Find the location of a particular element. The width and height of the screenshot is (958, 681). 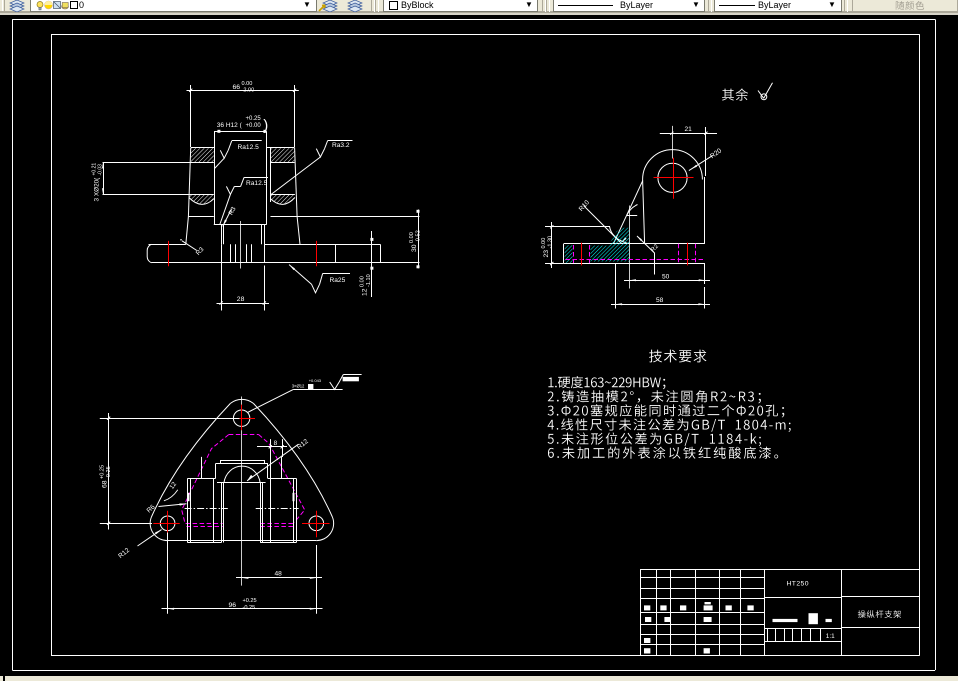

svg-text: 48 is located at coordinates (279, 574).